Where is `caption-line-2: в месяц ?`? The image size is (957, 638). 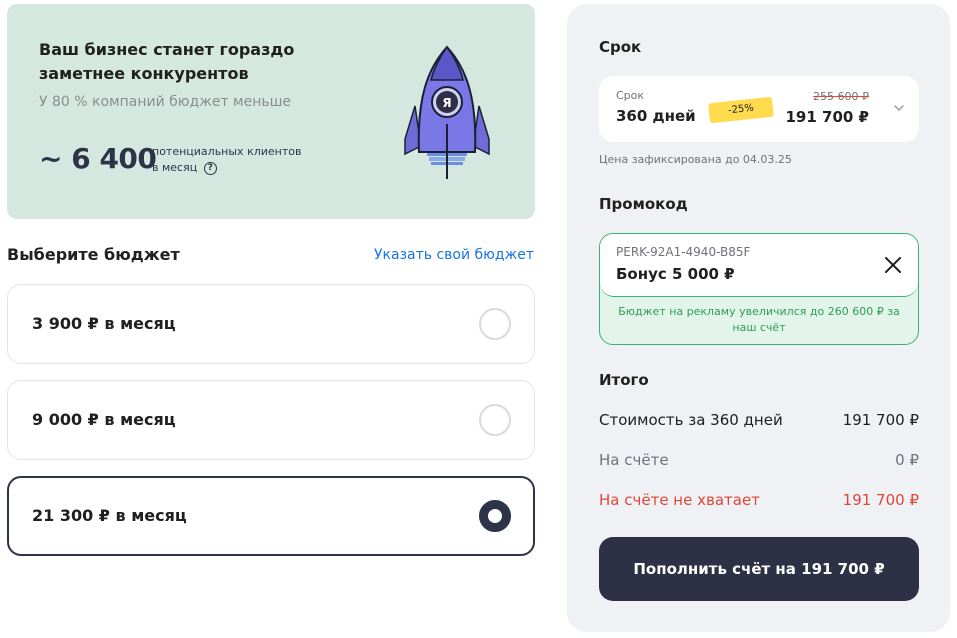
caption-line-2: в месяц ? is located at coordinates (226, 168).